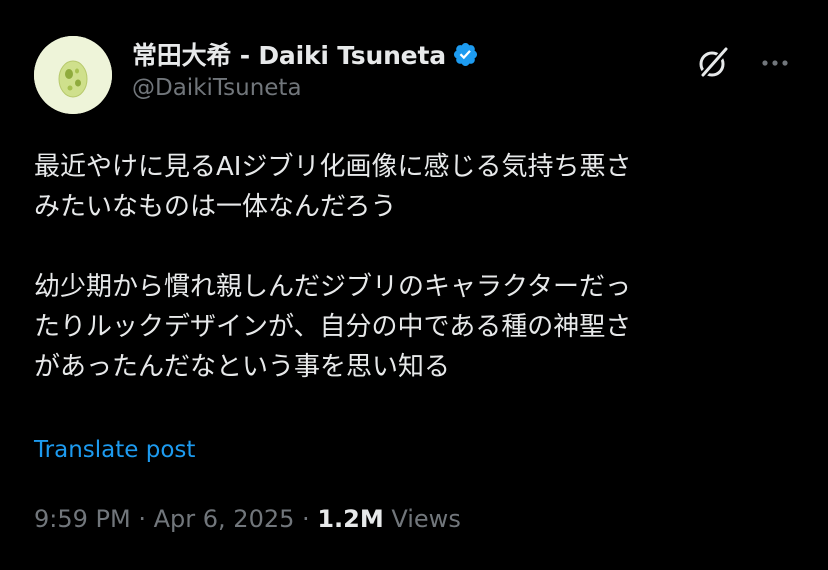 The width and height of the screenshot is (828, 570). I want to click on more-options-button, so click(775, 63).